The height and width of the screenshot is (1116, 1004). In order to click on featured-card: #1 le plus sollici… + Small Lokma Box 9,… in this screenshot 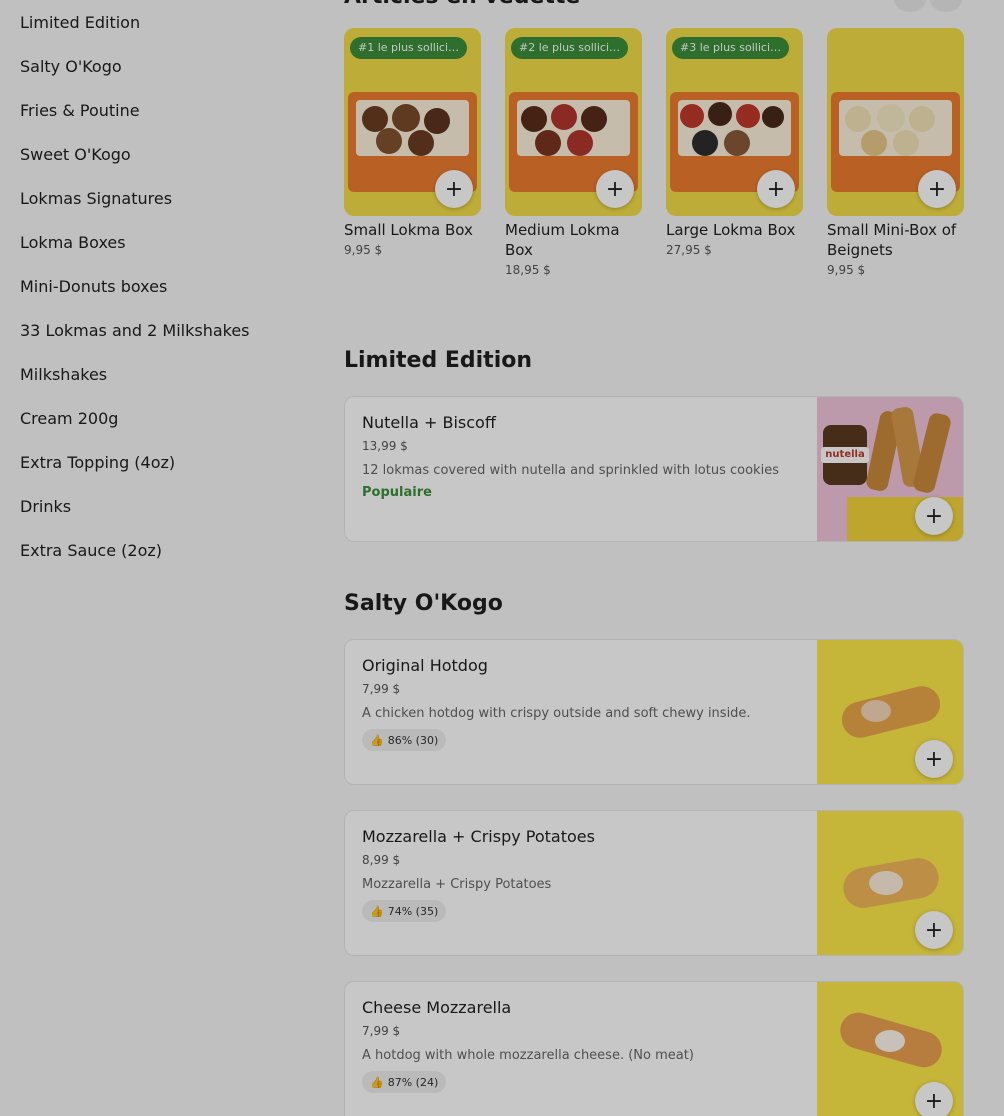, I will do `click(412, 142)`.